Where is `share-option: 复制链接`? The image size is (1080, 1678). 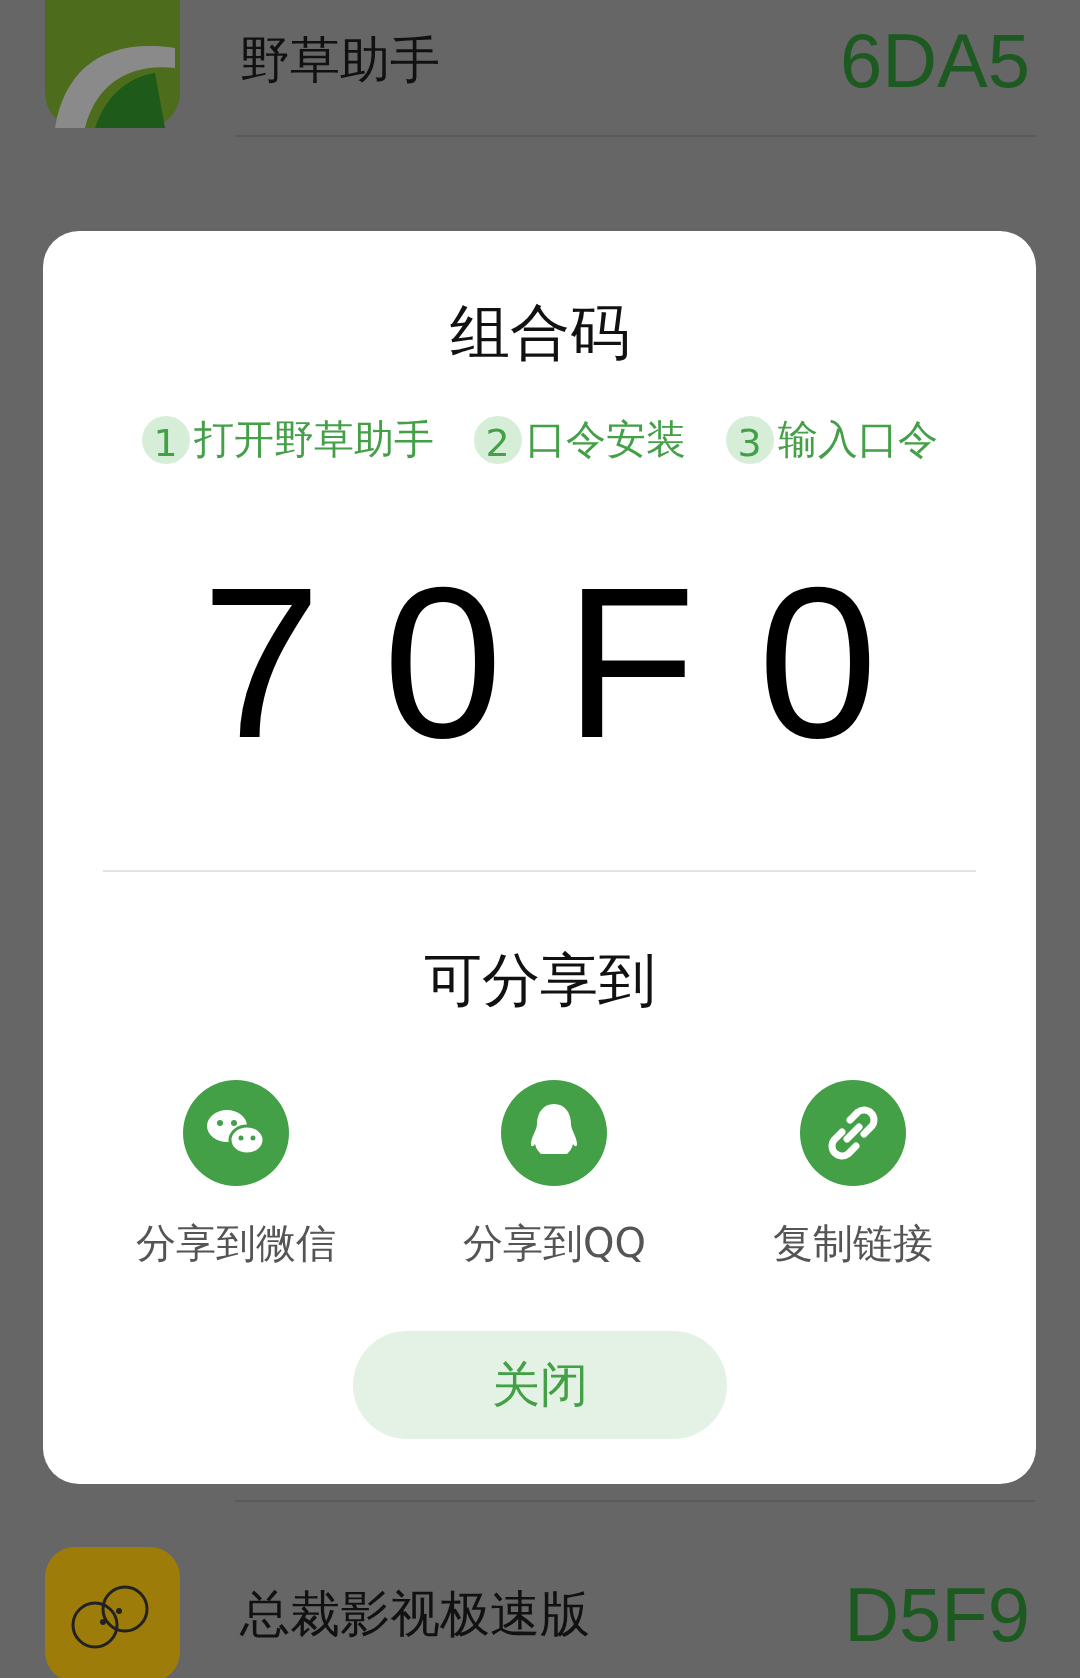 share-option: 复制链接 is located at coordinates (852, 1175).